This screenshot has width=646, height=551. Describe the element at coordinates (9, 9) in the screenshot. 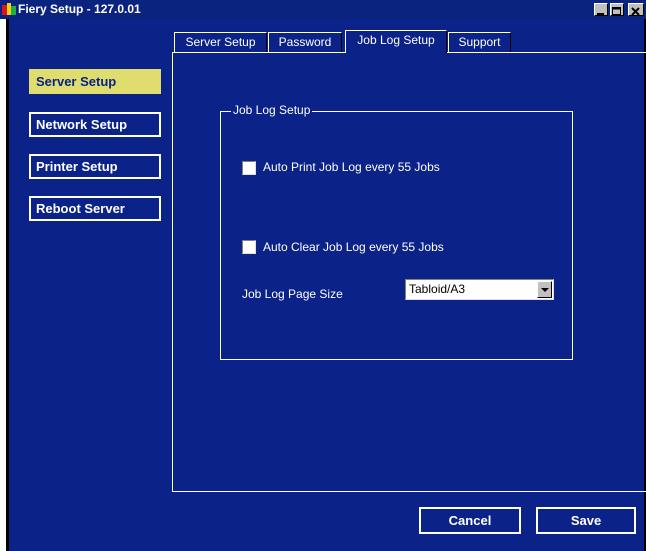

I see `fiery-app-icon` at that location.